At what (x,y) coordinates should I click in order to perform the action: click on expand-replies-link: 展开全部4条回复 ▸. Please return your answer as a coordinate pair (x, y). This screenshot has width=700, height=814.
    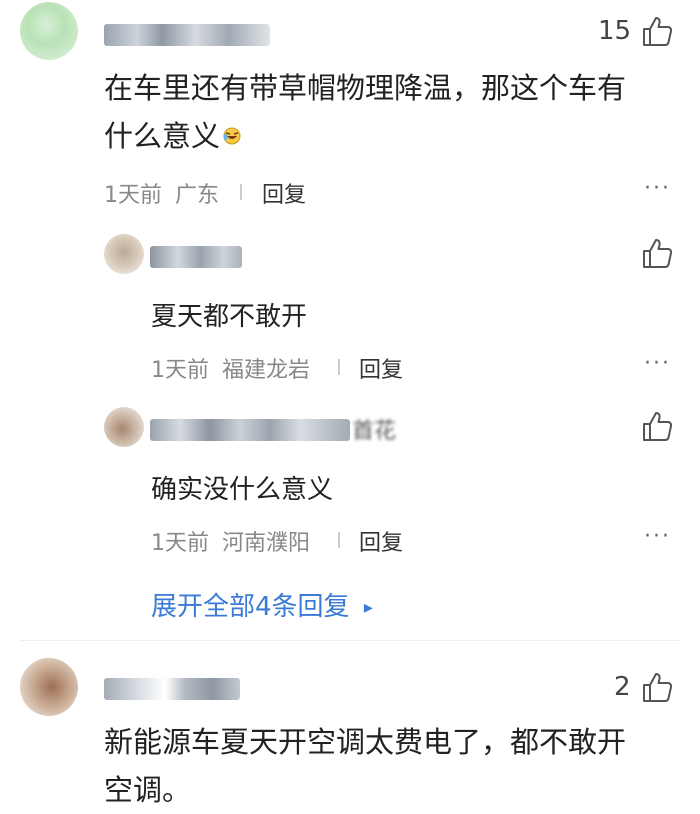
    Looking at the image, I should click on (262, 604).